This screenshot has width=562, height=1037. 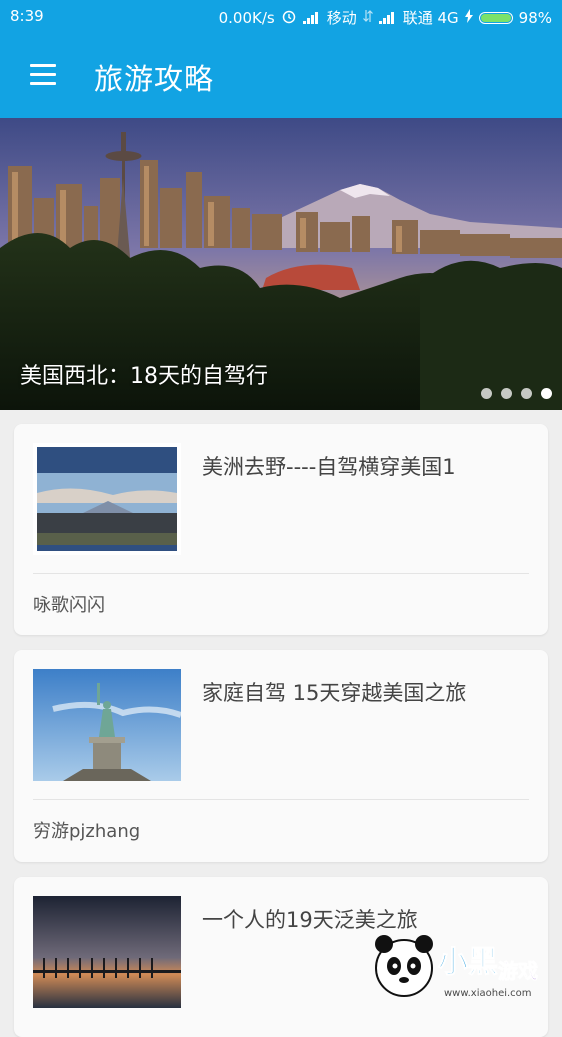 I want to click on status-right: 0.00K/s 移动 联通 4G 98%, so click(x=385, y=17).